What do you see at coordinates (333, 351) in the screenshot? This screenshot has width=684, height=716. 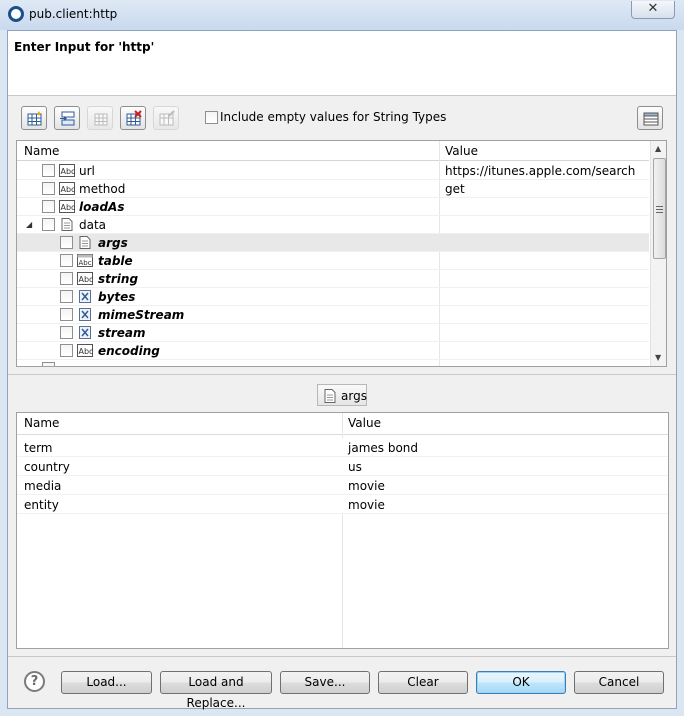 I see `tree-row: Abc encoding` at bounding box center [333, 351].